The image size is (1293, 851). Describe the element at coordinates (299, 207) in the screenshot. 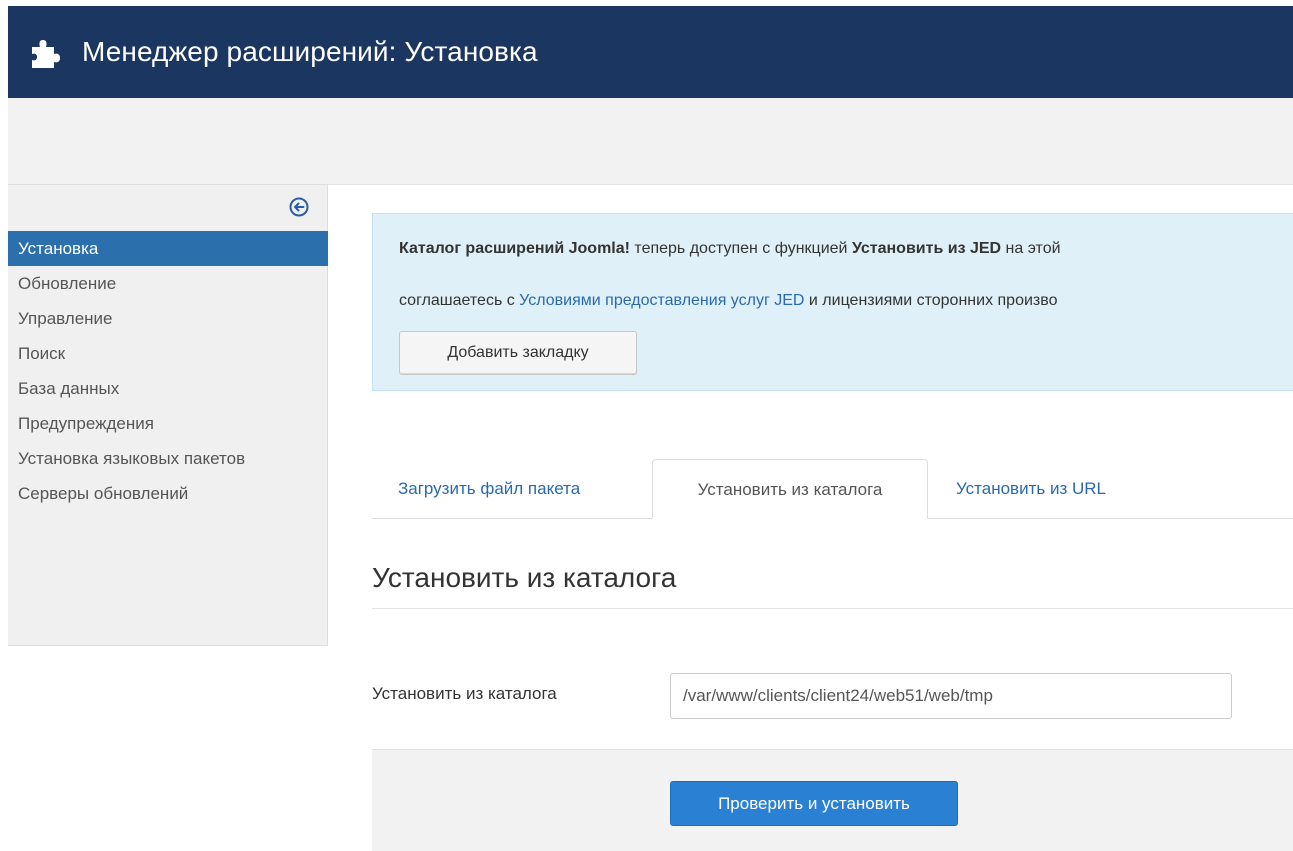

I see `sidebar-toggle-icon` at that location.